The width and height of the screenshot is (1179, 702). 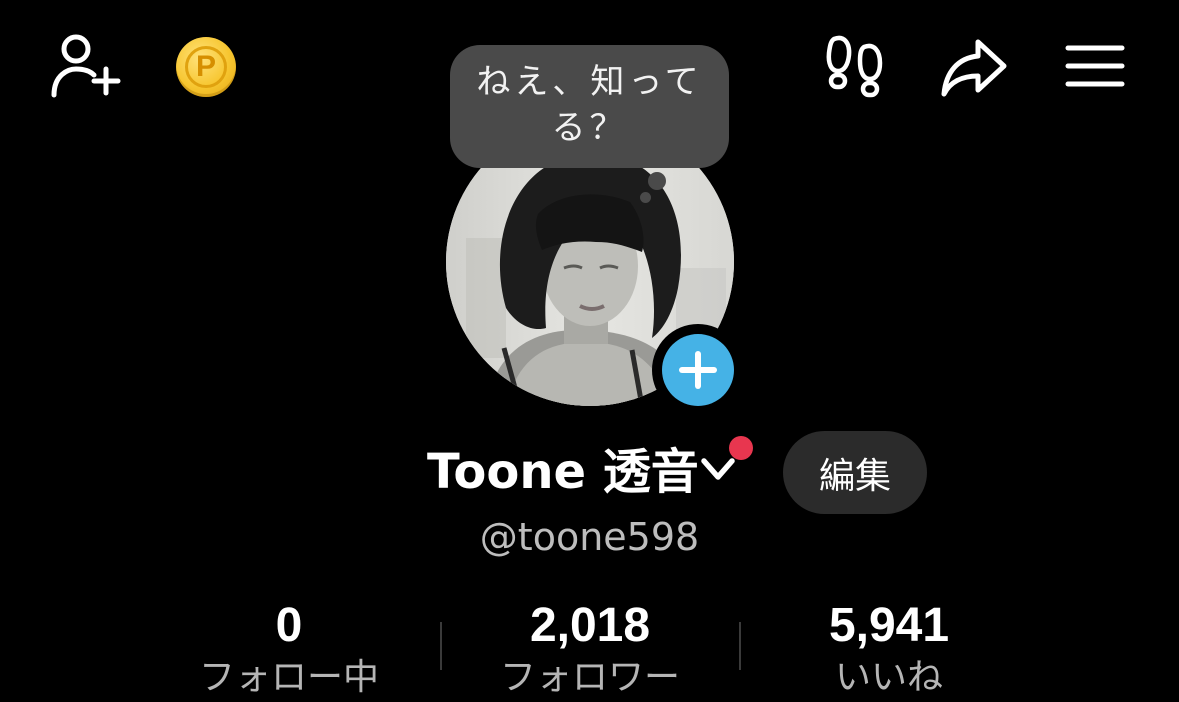 I want to click on display-name: Toone 透音, so click(x=563, y=472).